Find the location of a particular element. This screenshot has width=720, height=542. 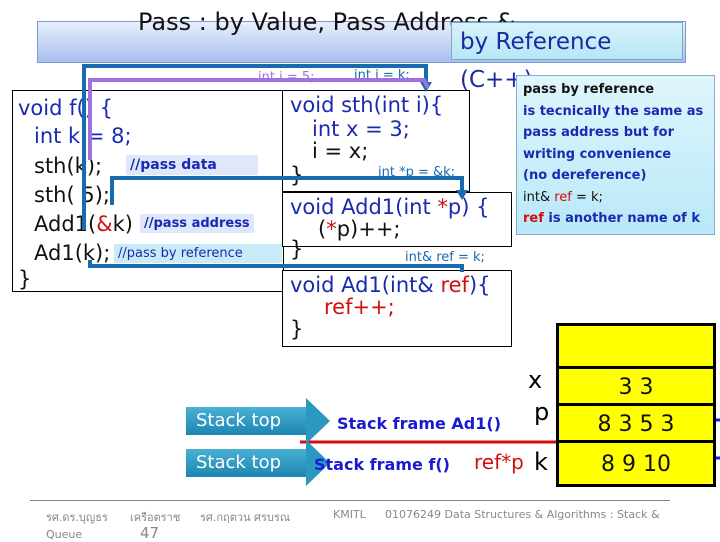

info-line: ref is another name of k is located at coordinates (611, 218).